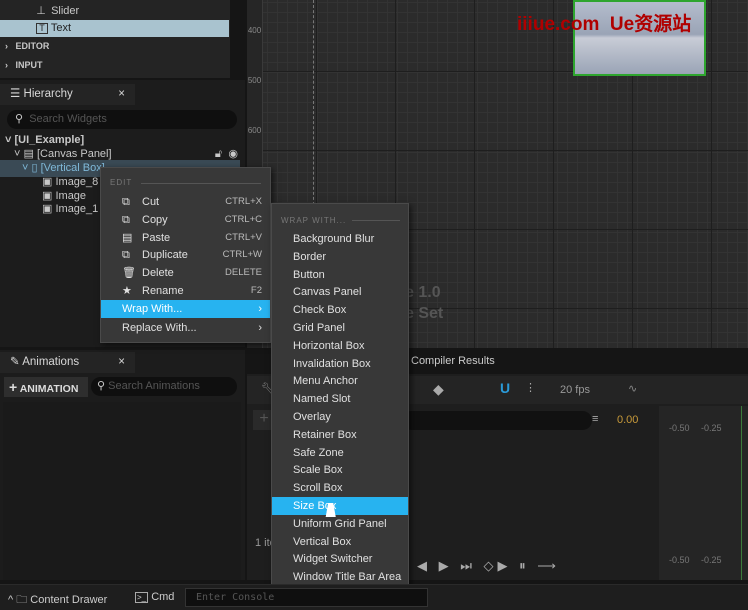 The width and height of the screenshot is (748, 610). Describe the element at coordinates (164, 386) in the screenshot. I see `search-animations-input: ⚲ Search Animations` at that location.